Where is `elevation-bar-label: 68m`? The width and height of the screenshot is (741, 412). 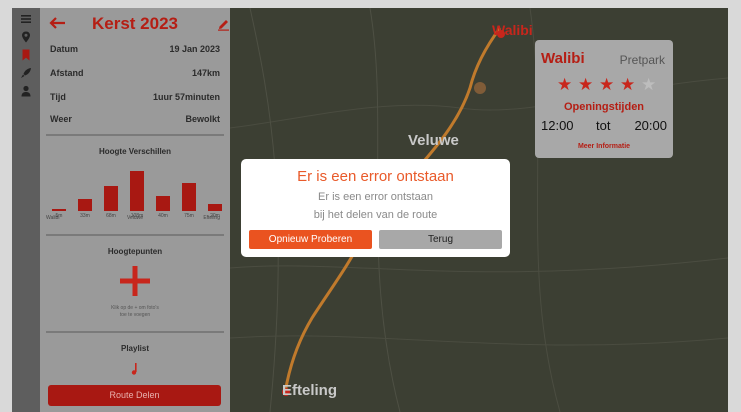
elevation-bar-label: 68m is located at coordinates (111, 216).